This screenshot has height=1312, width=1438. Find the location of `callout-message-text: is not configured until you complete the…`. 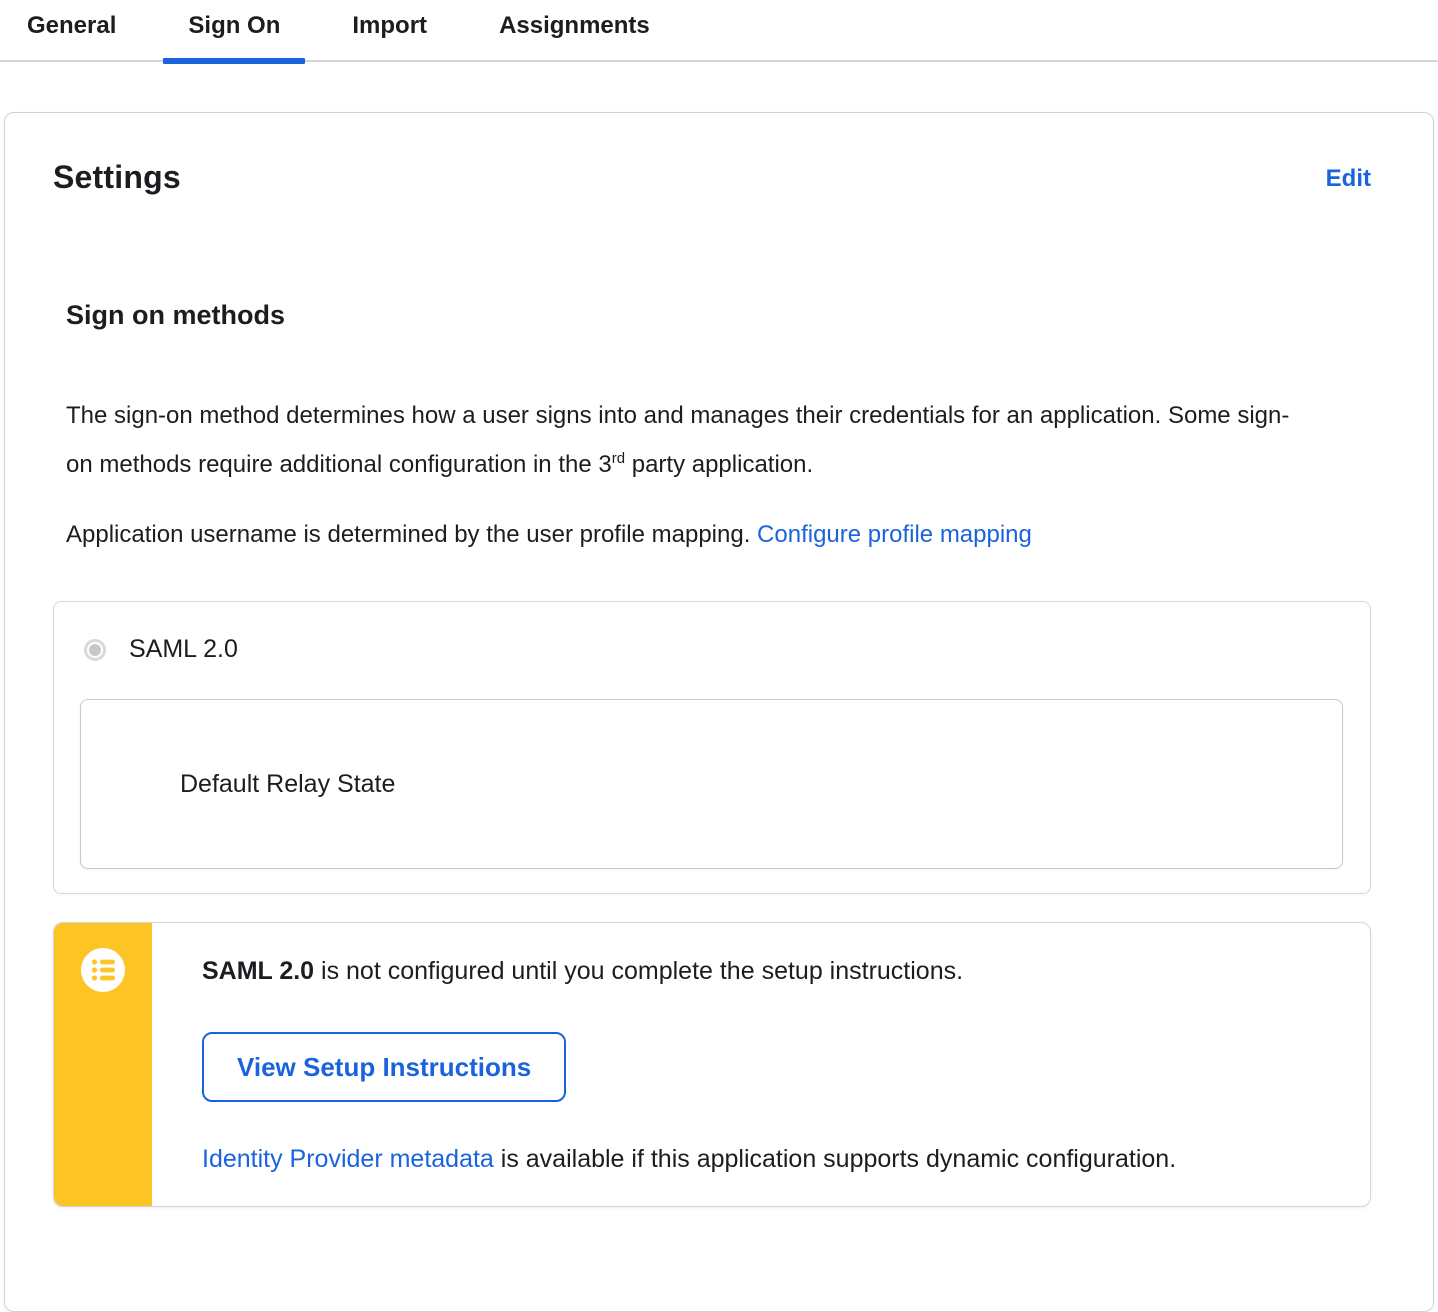

callout-message-text: is not configured until you complete the… is located at coordinates (639, 971).